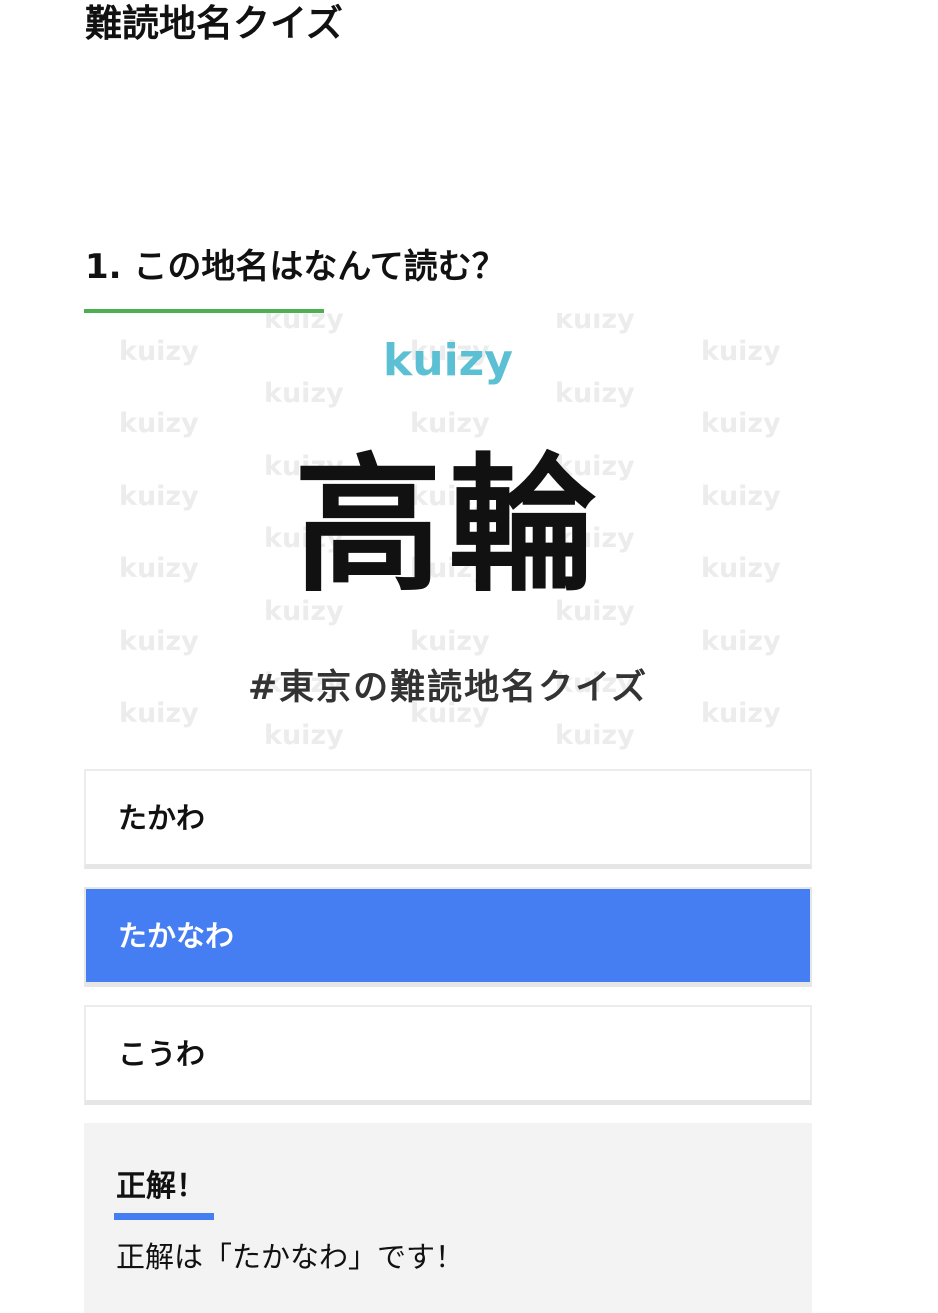 This screenshot has width=938, height=1313. Describe the element at coordinates (162, 818) in the screenshot. I see `choice-label: たかわ` at that location.